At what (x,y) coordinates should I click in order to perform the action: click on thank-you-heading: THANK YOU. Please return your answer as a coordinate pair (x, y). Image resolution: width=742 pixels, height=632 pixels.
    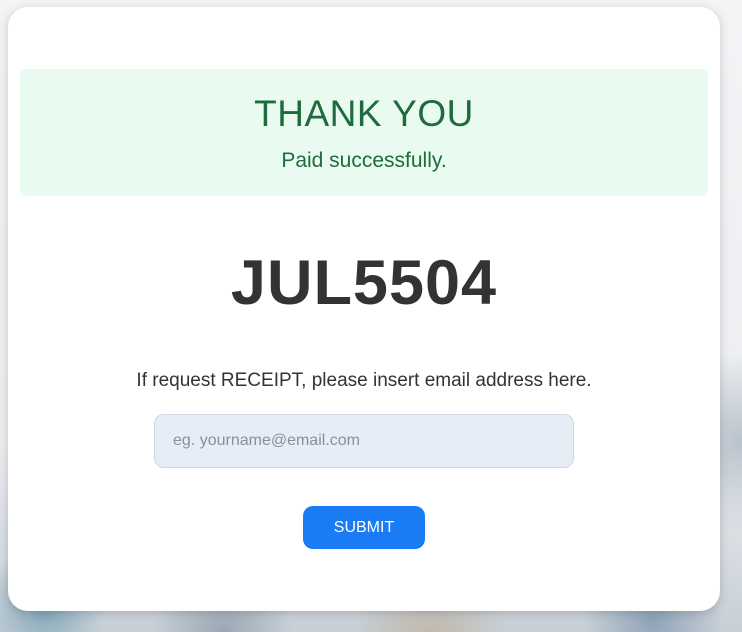
    Looking at the image, I should click on (364, 113).